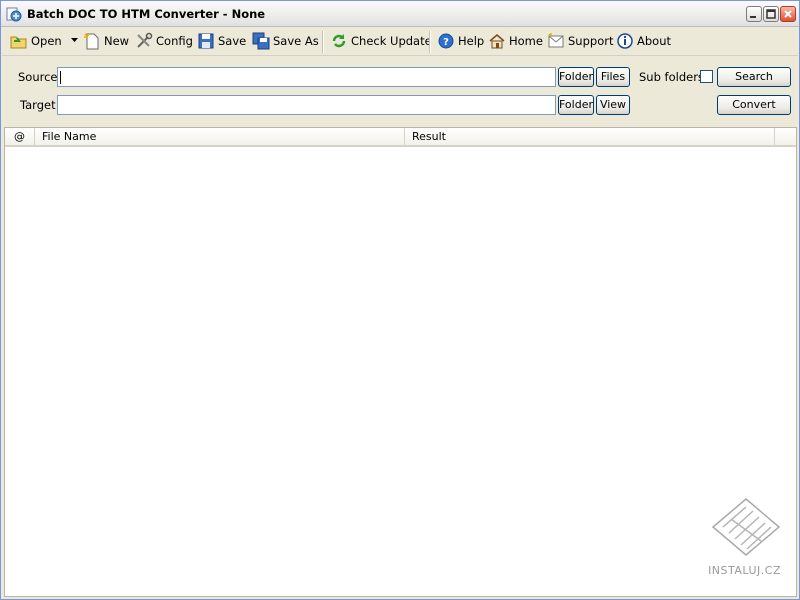 The height and width of the screenshot is (600, 800). What do you see at coordinates (613, 105) in the screenshot?
I see `view-button: View` at bounding box center [613, 105].